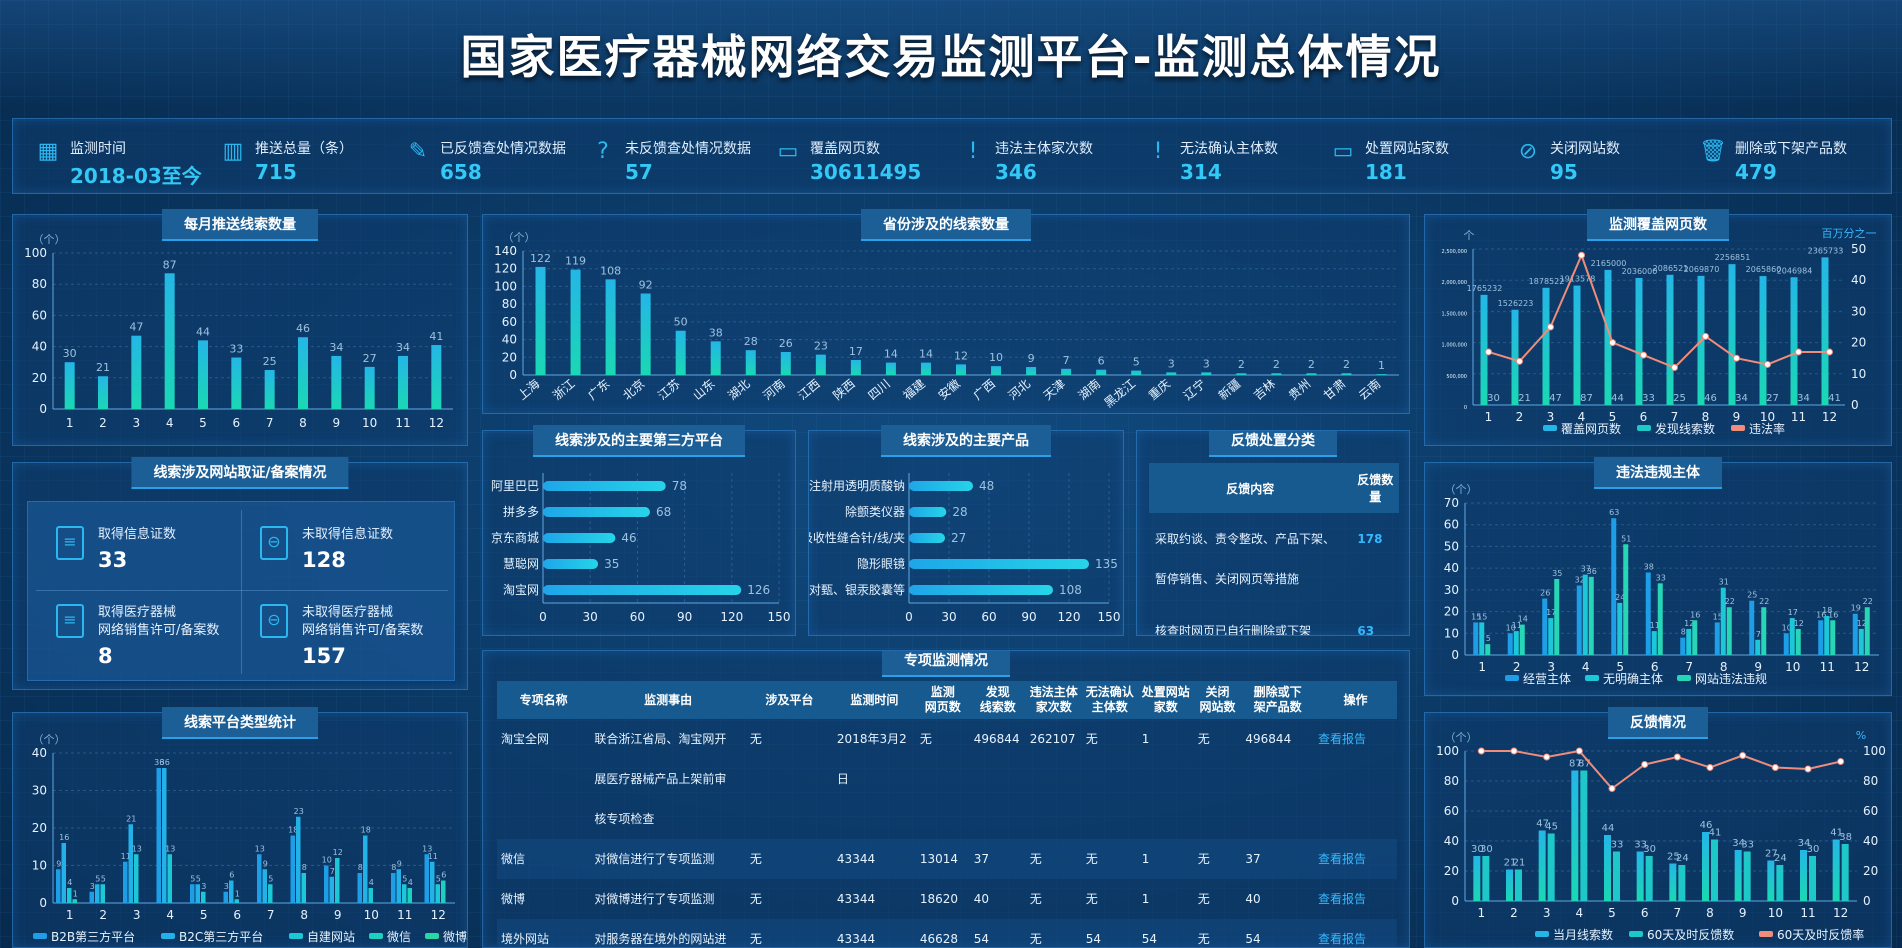 The width and height of the screenshot is (1902, 948). I want to click on stat-label: 覆盖网页数, so click(845, 149).